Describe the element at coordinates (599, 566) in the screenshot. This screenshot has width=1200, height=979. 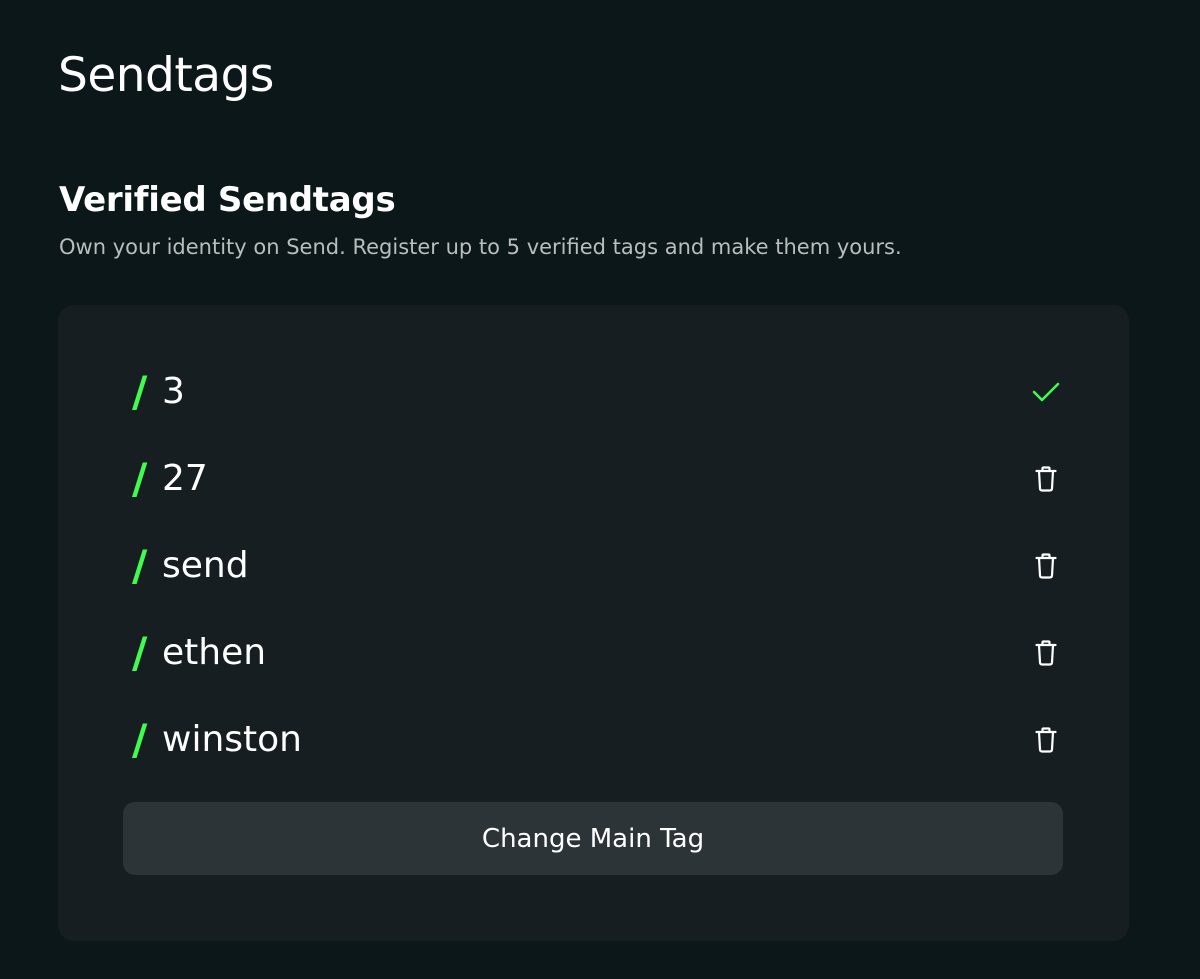
I see `tag-row: / send` at that location.